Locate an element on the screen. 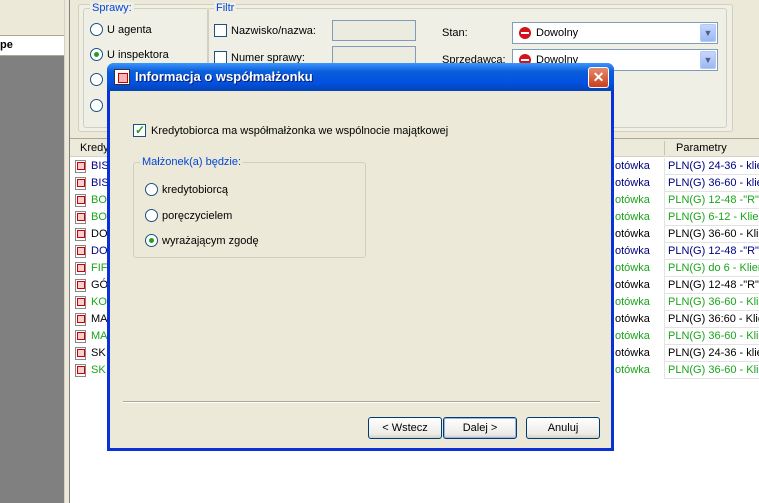  stop-icon is located at coordinates (525, 33).